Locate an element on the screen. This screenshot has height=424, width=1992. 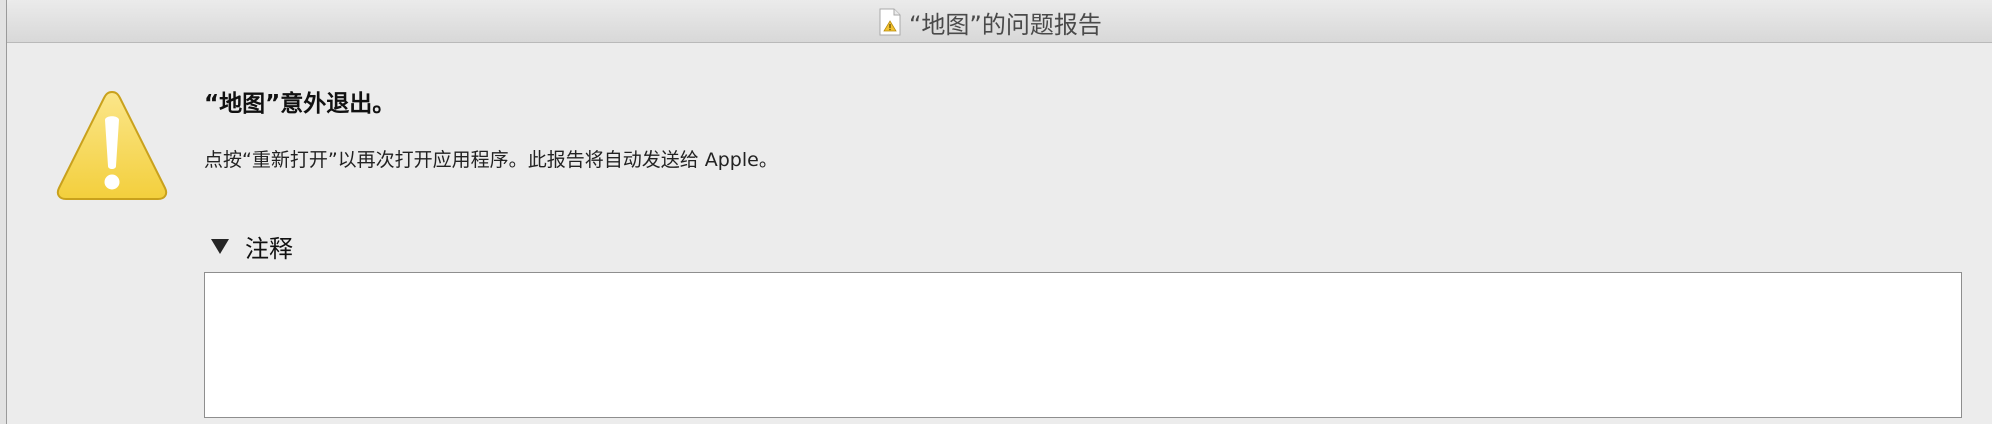
window-title: “地图”的问题报告 is located at coordinates (1005, 24).